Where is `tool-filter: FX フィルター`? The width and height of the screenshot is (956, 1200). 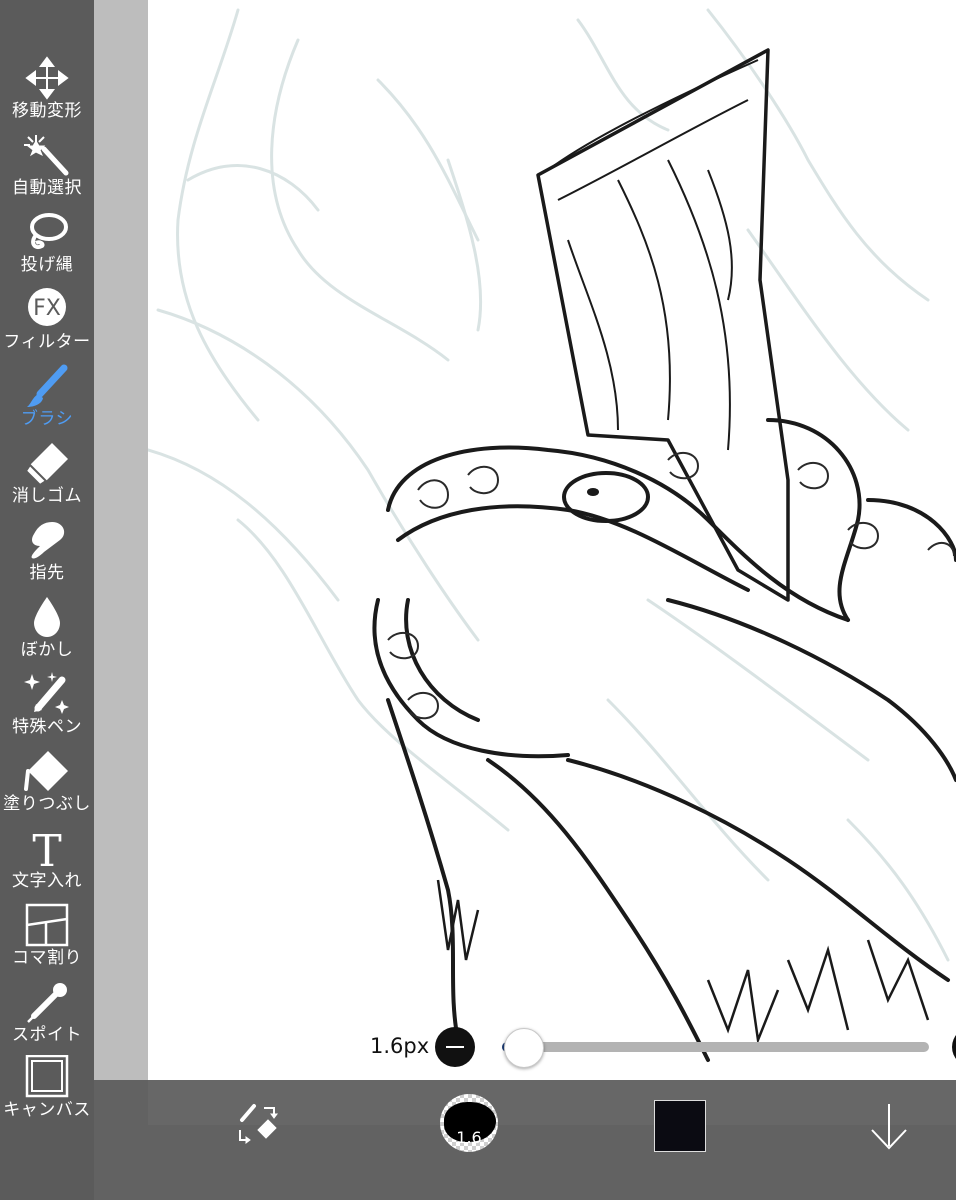 tool-filter: FX フィルター is located at coordinates (47, 325).